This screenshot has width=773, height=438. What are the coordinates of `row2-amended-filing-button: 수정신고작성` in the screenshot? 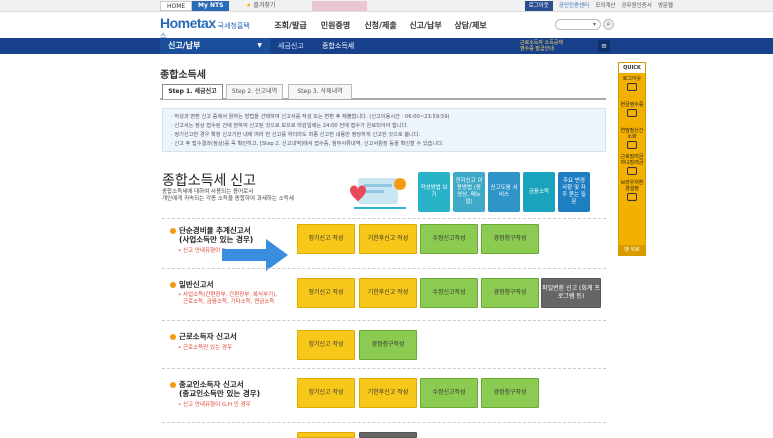 It's located at (449, 293).